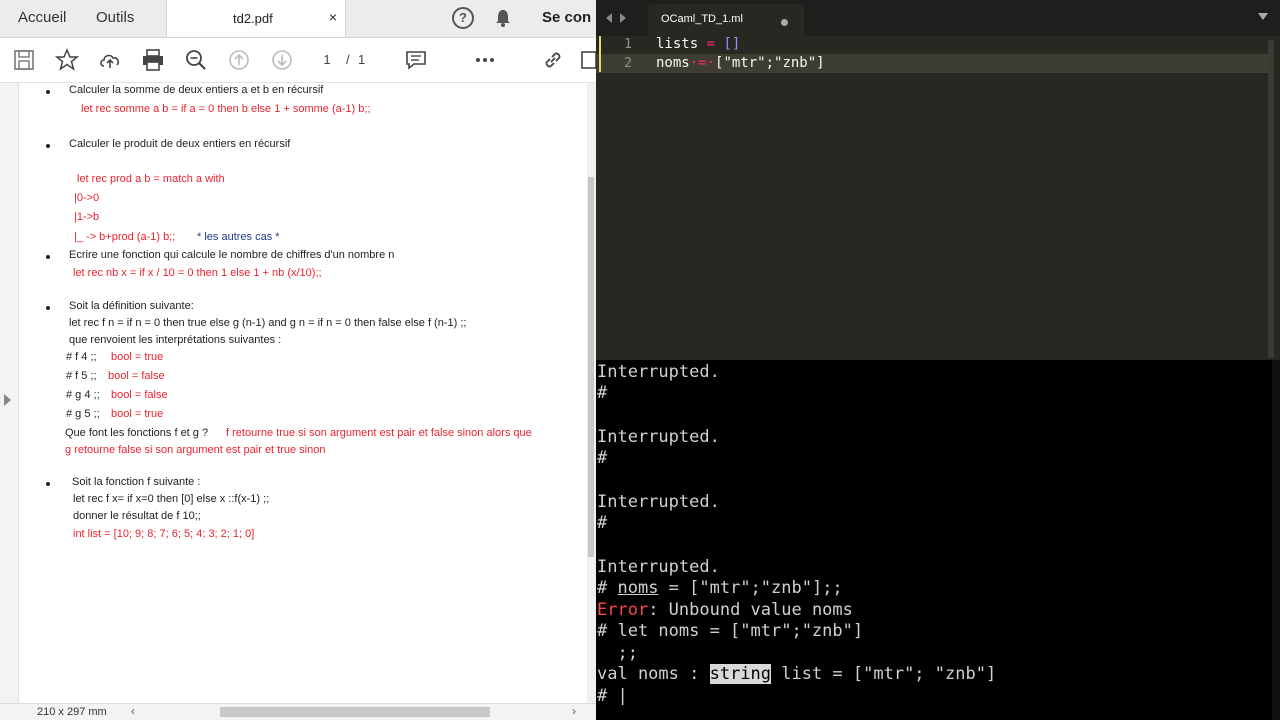  Describe the element at coordinates (416, 60) in the screenshot. I see `comment-icon` at that location.